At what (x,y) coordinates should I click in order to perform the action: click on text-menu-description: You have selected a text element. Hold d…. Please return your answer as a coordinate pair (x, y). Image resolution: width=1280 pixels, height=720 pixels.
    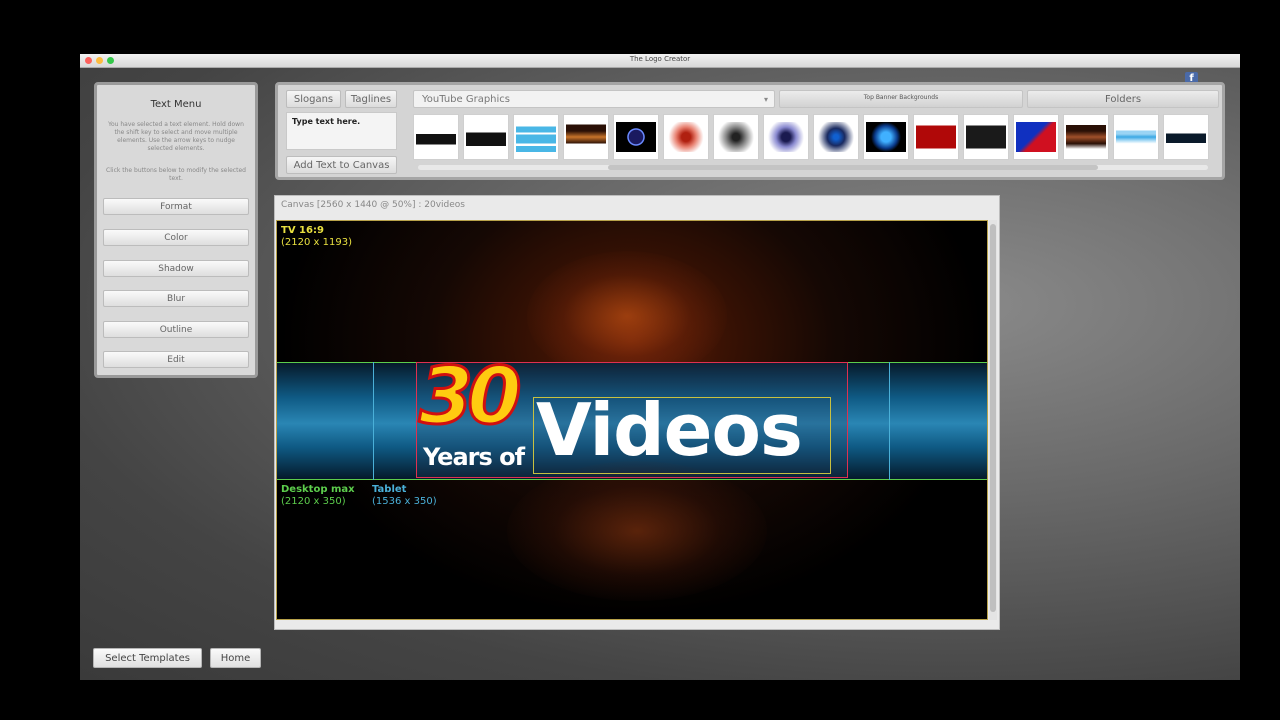
    Looking at the image, I should click on (176, 136).